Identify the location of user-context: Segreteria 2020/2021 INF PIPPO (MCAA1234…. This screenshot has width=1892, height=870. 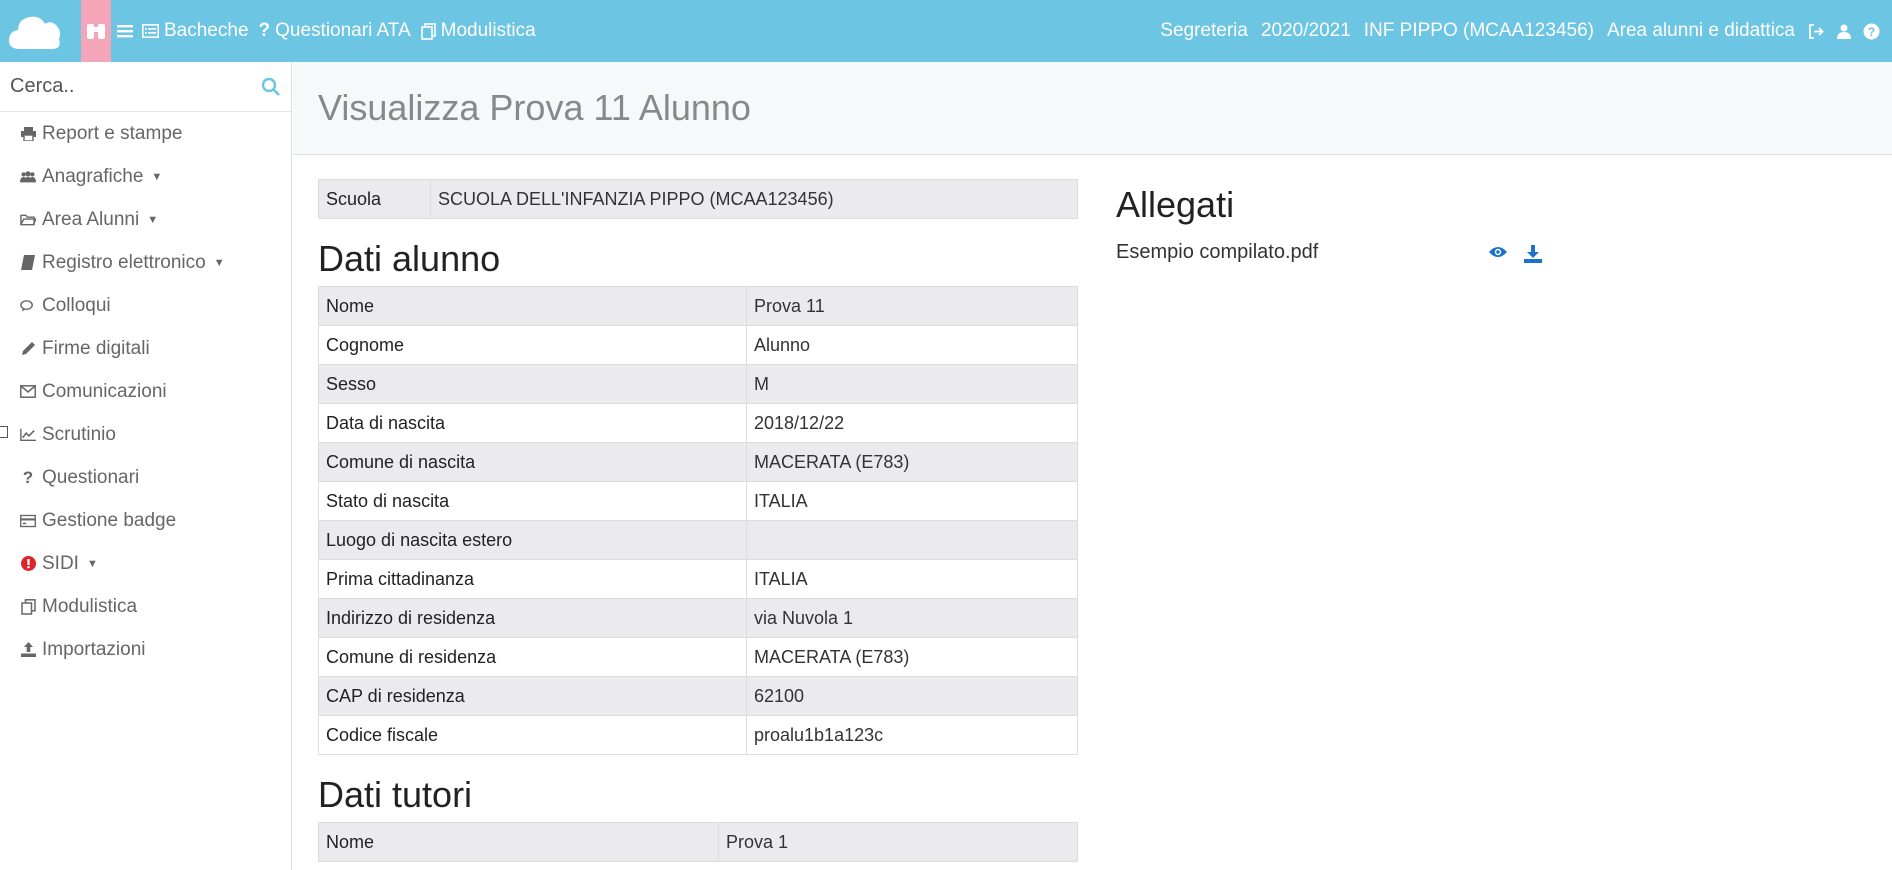
(1526, 31).